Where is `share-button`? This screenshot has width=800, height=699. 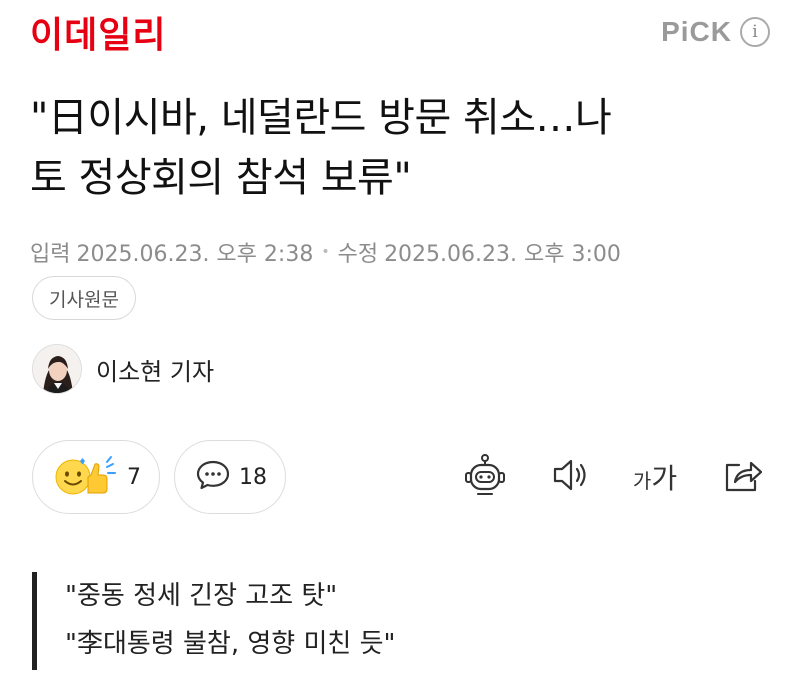 share-button is located at coordinates (743, 477).